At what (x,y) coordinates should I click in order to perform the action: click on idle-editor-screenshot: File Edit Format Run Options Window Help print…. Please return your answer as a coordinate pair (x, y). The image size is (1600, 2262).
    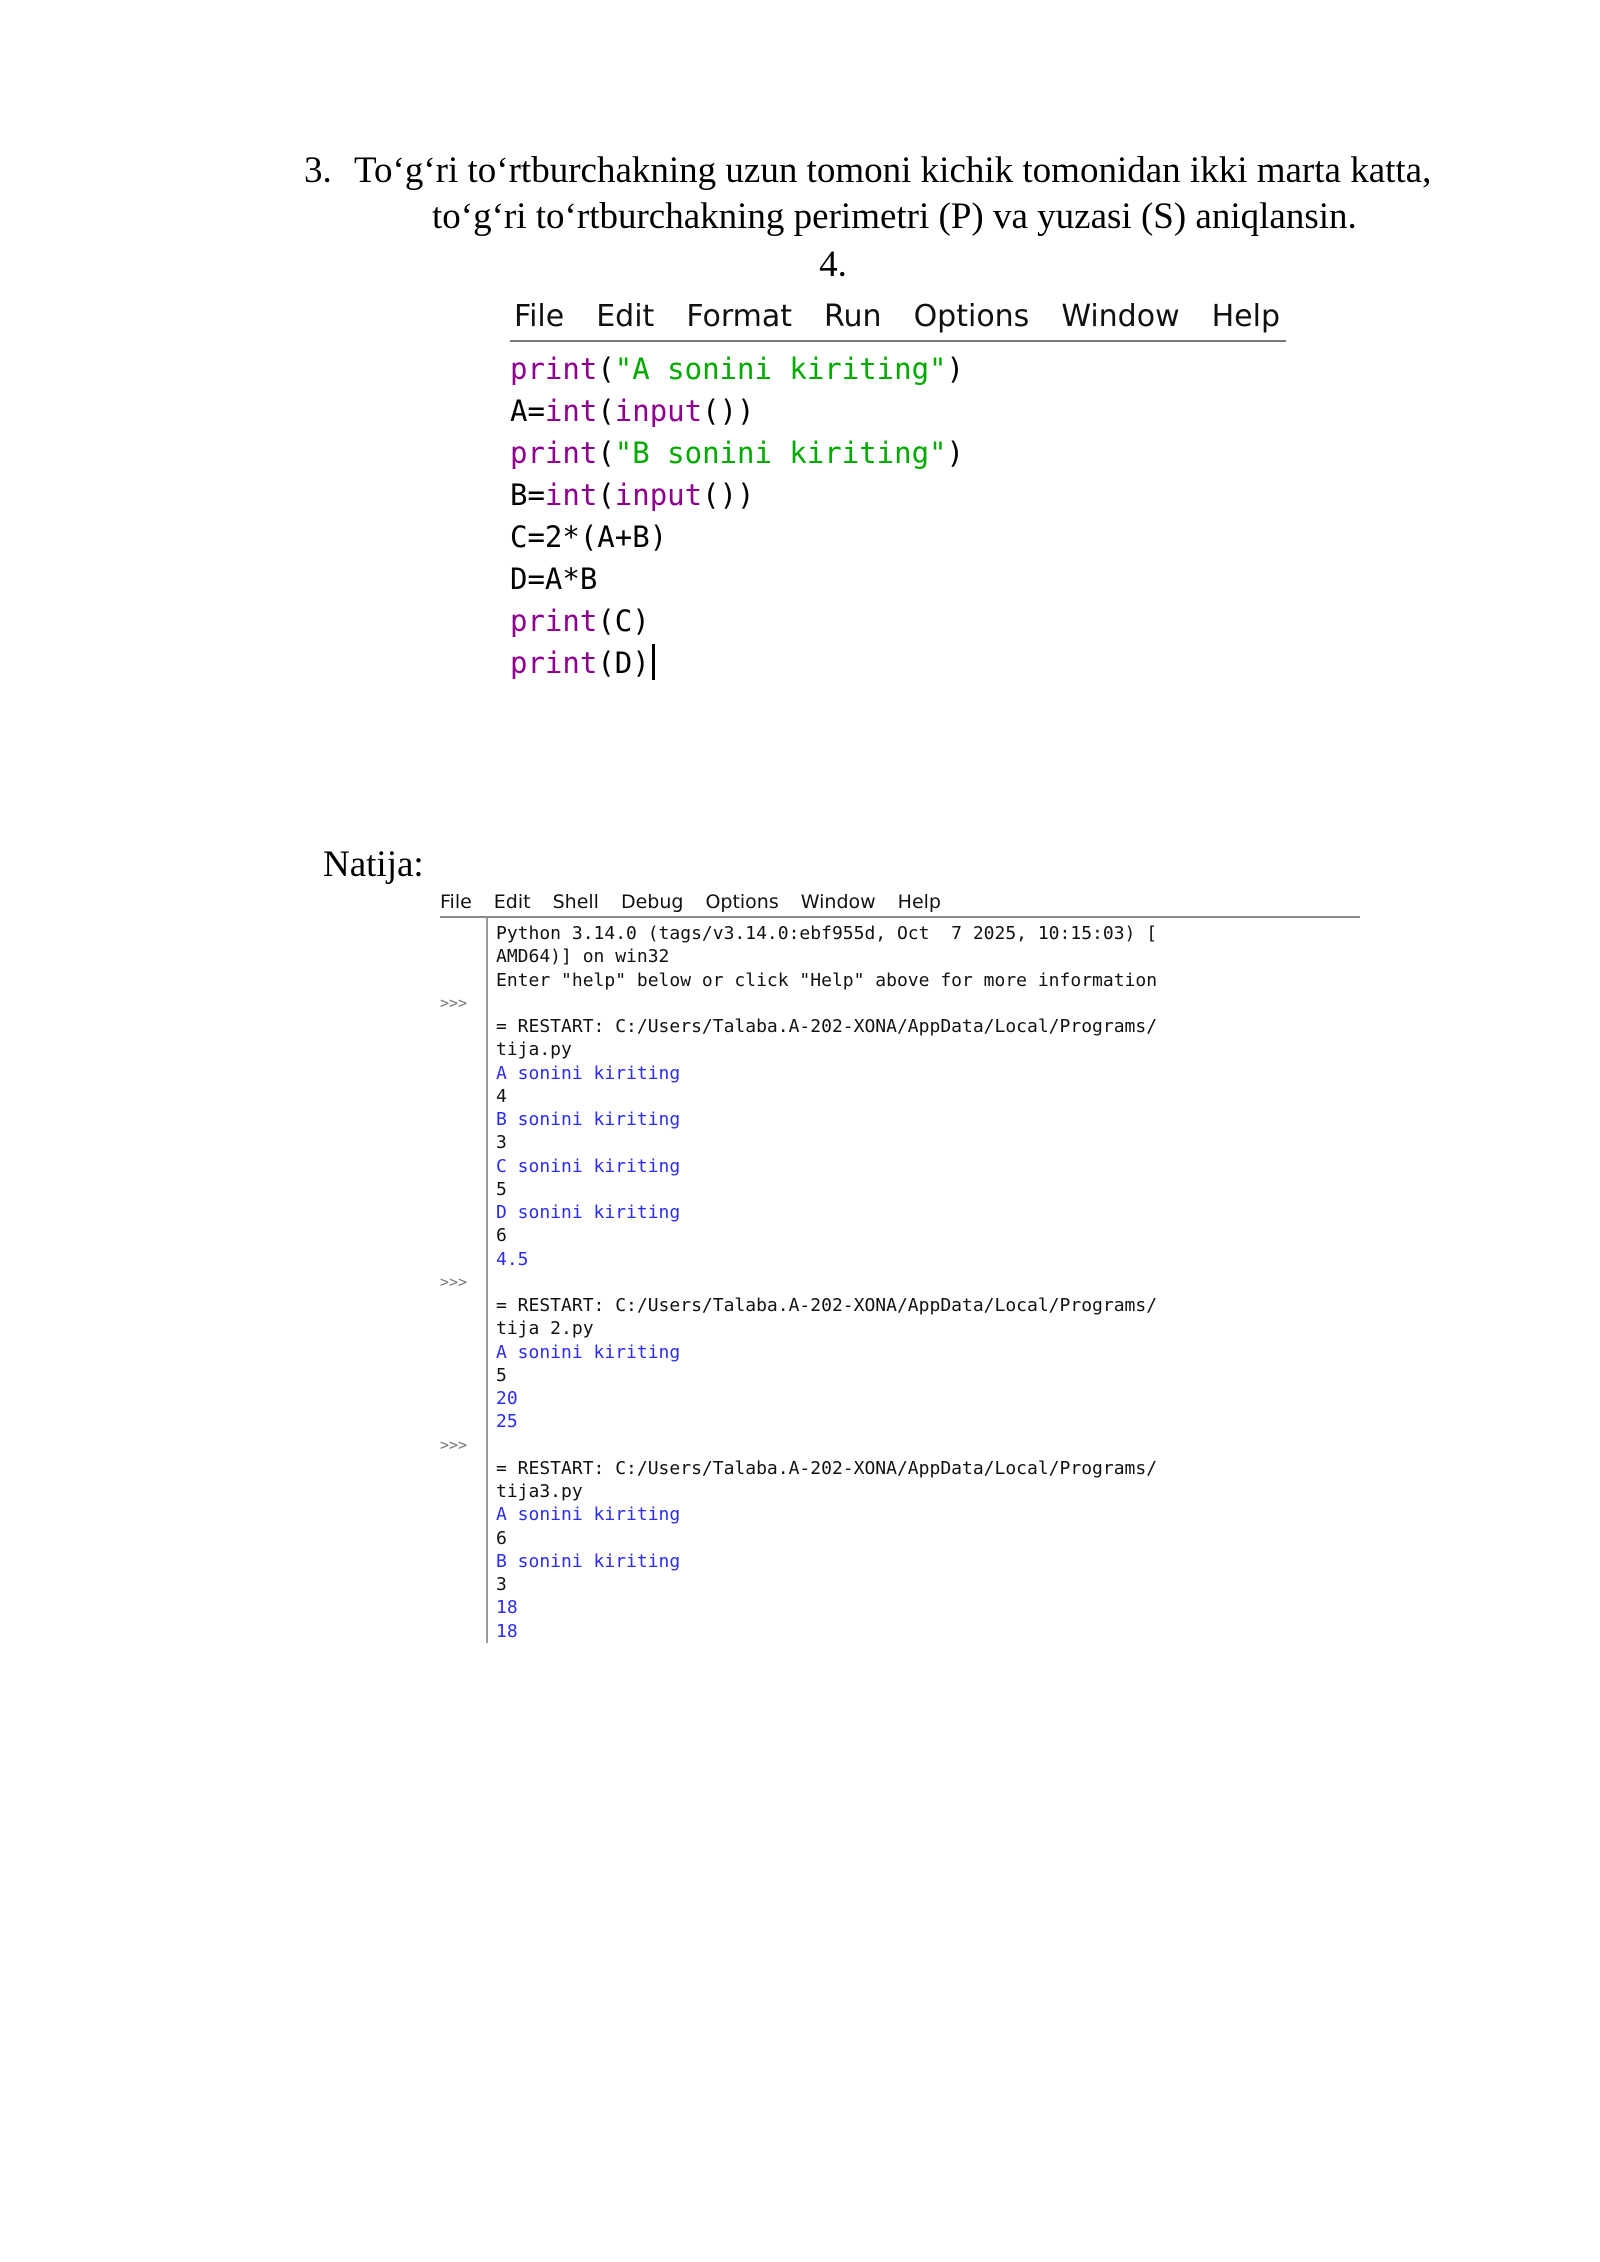
    Looking at the image, I should click on (898, 488).